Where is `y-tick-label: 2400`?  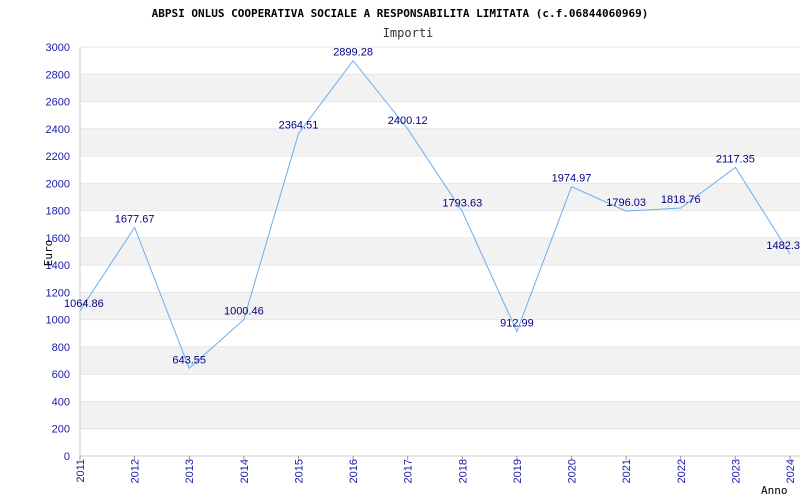 y-tick-label: 2400 is located at coordinates (58, 130).